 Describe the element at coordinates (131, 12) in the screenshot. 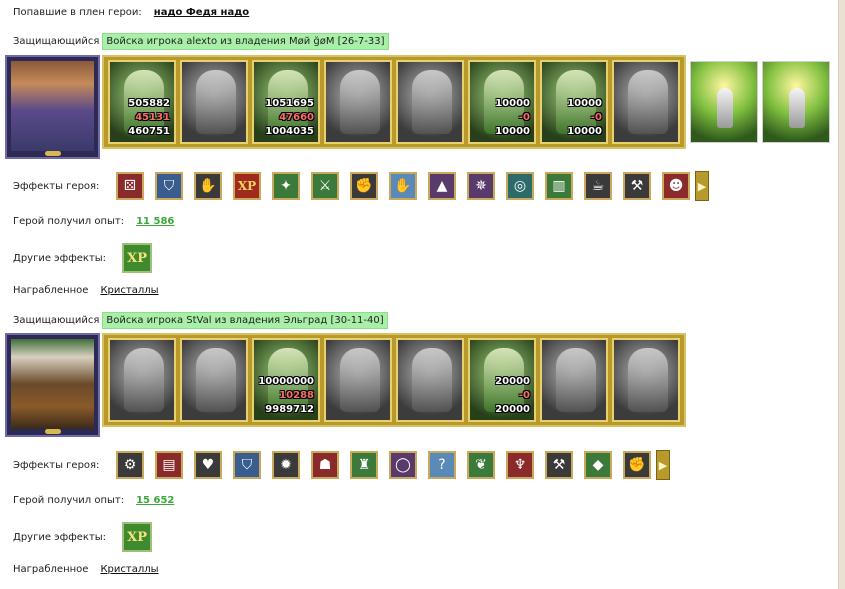

I see `captured-row: Попавшие в плен герои: надо Федя надо` at that location.